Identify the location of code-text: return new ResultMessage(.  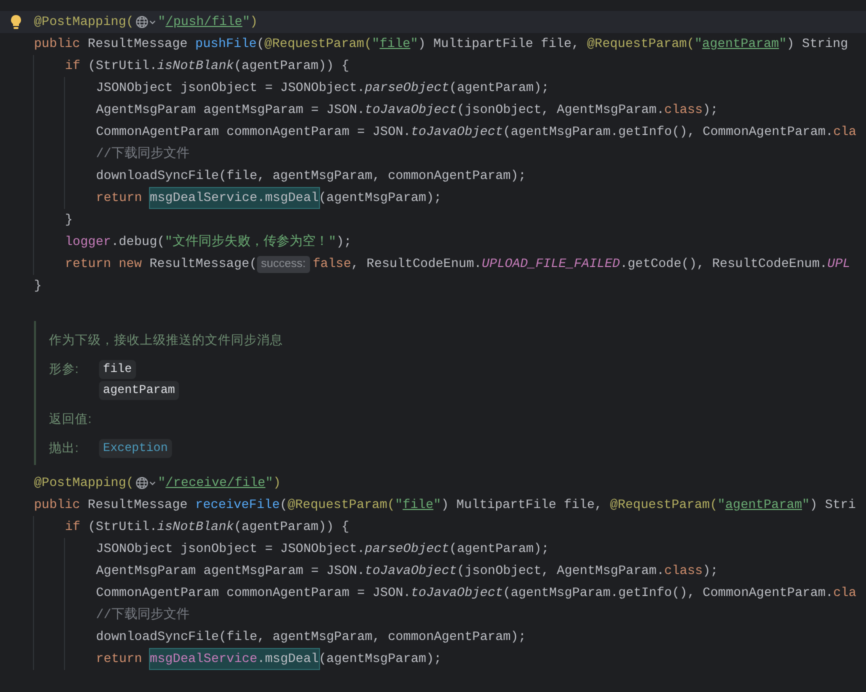
(161, 264).